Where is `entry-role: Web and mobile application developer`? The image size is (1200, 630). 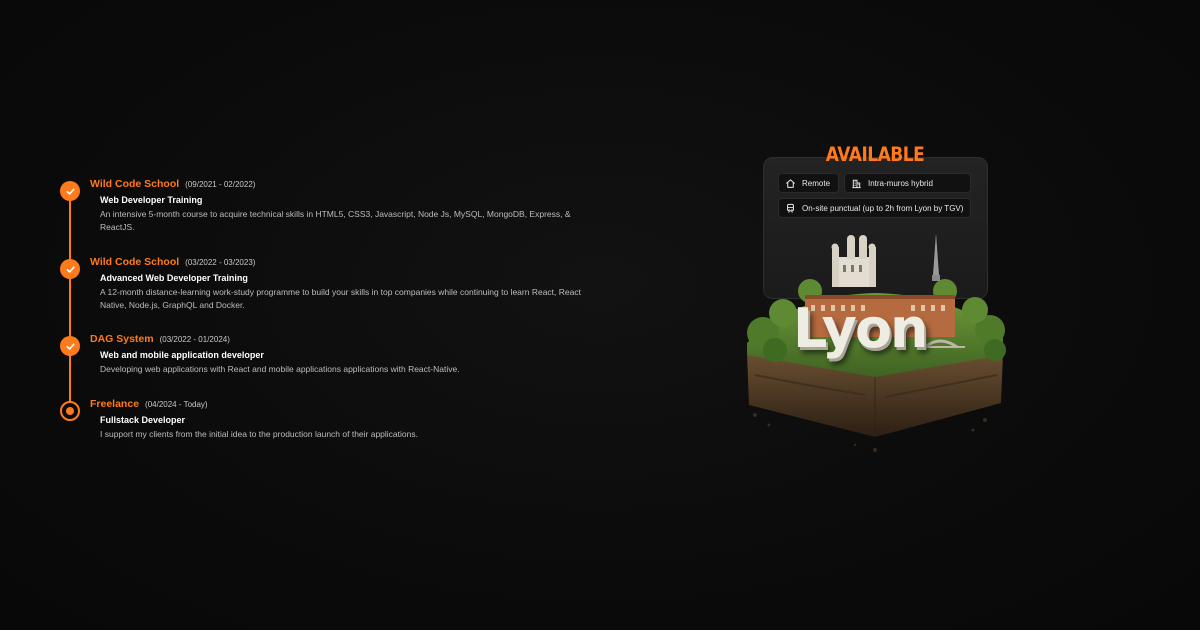
entry-role: Web and mobile application developer is located at coordinates (182, 355).